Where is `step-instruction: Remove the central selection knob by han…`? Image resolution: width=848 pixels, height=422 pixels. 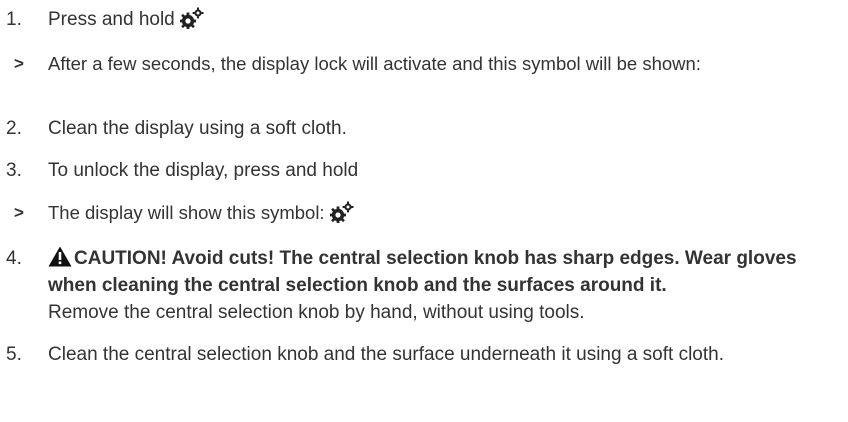 step-instruction: Remove the central selection knob by han… is located at coordinates (316, 312).